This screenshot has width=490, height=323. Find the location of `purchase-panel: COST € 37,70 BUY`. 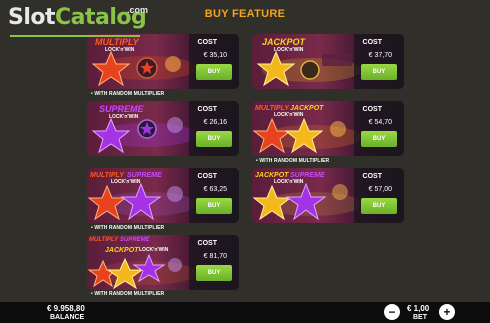

purchase-panel: COST € 37,70 BUY is located at coordinates (379, 61).